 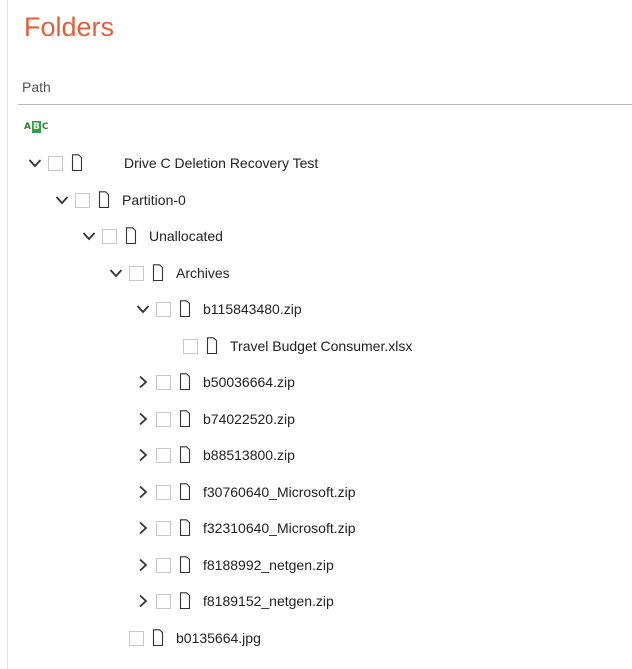 I want to click on tree-row: f8188992_netgen.zip, so click(x=310, y=565).